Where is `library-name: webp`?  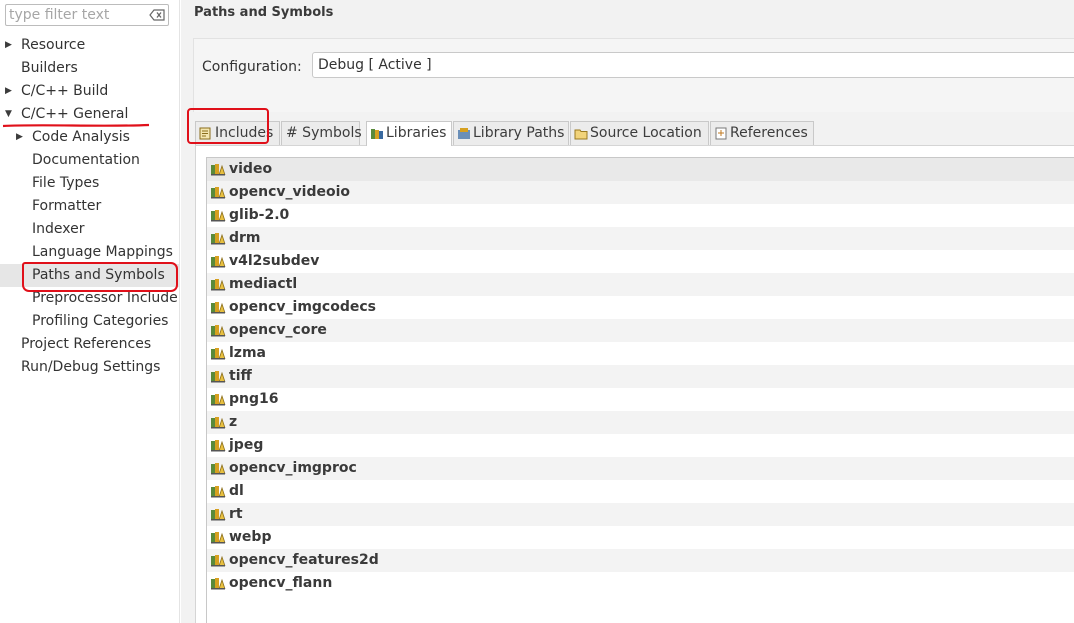
library-name: webp is located at coordinates (250, 537).